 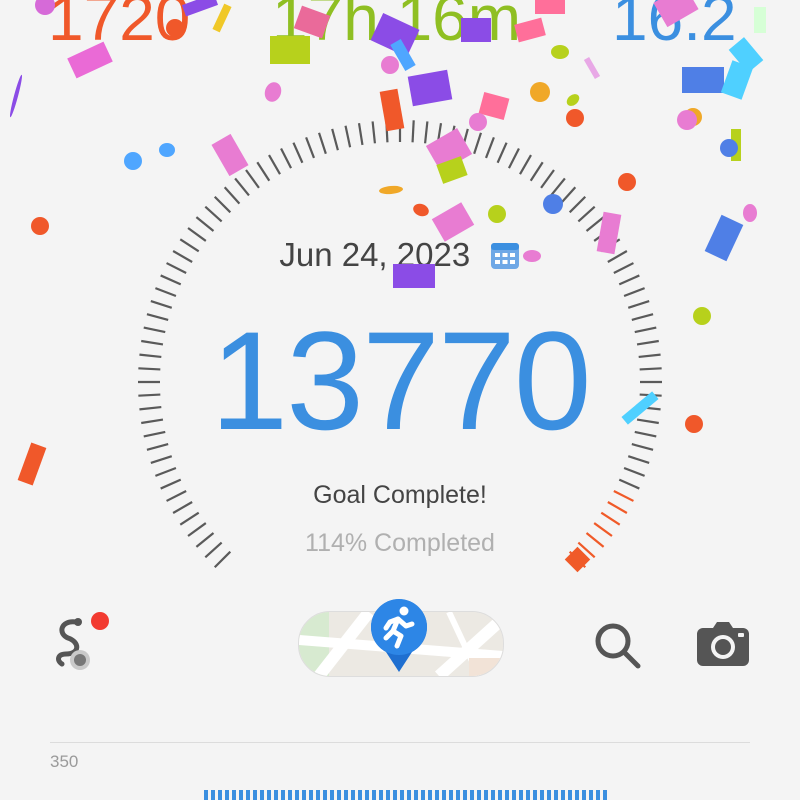 I want to click on search-button, so click(x=618, y=646).